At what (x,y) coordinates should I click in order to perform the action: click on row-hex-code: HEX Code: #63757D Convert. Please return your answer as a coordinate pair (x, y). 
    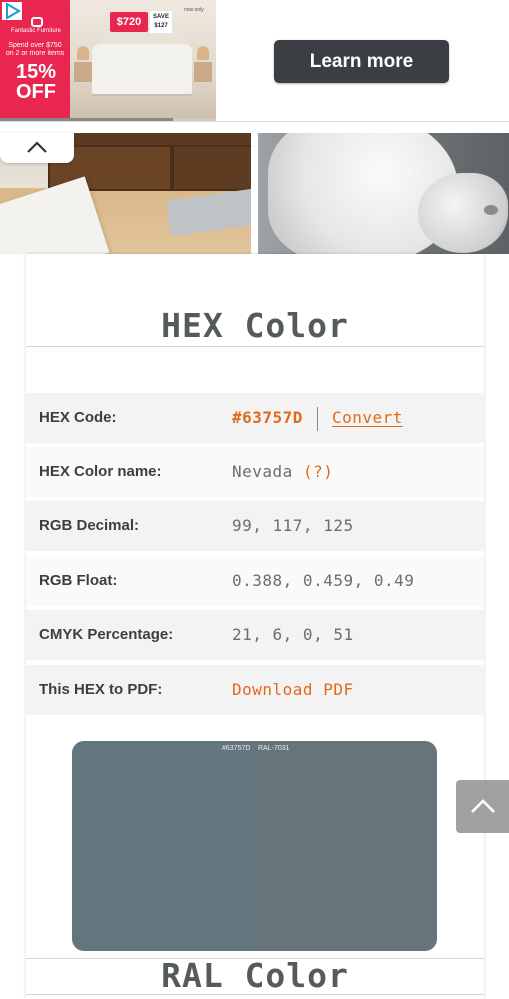
    Looking at the image, I should click on (255, 418).